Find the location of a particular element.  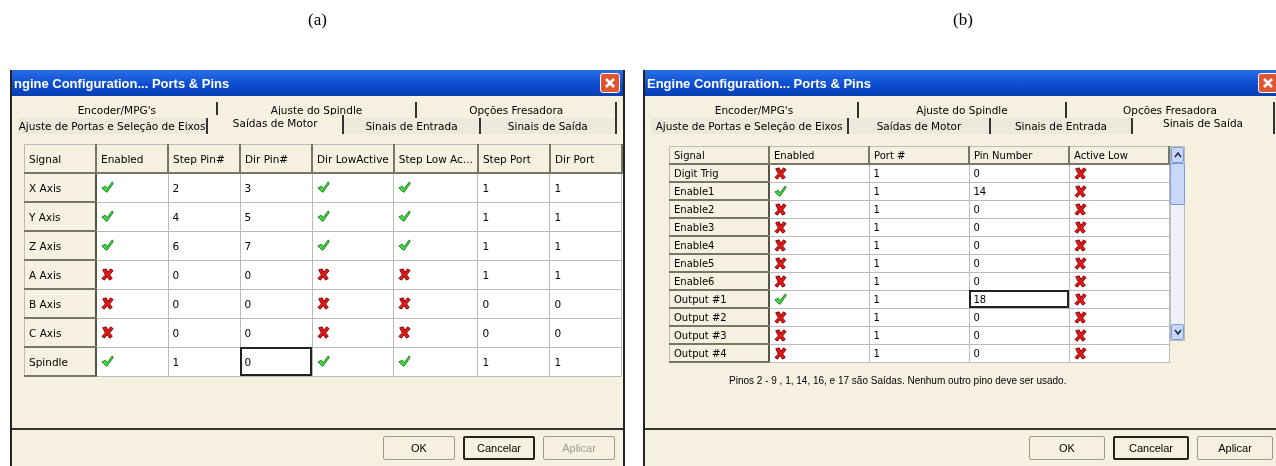

cell-input: 18 is located at coordinates (1019, 299).